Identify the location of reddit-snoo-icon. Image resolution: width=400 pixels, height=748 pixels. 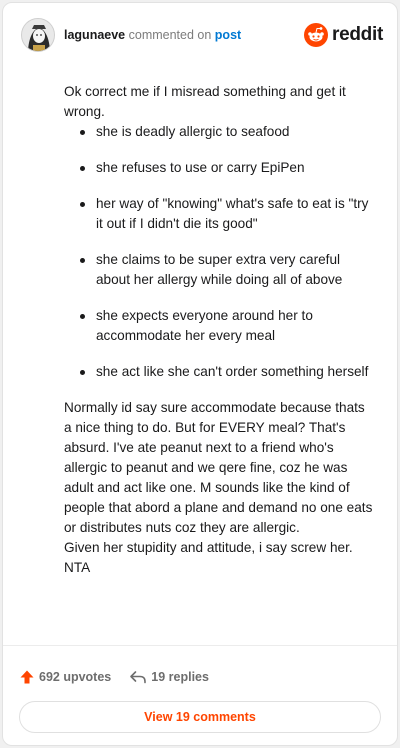
(316, 35).